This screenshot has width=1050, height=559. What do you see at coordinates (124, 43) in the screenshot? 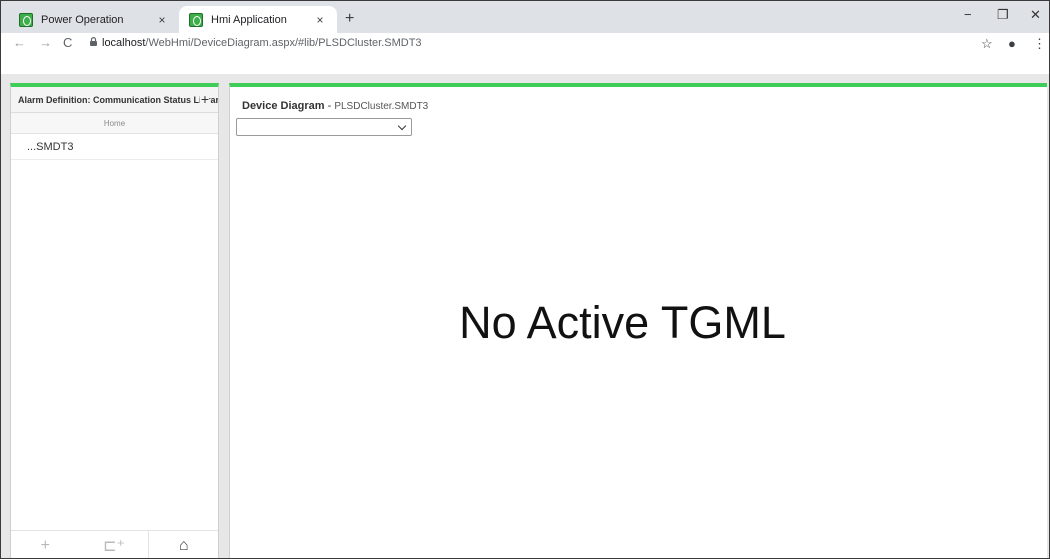
I see `url-host: localhost` at bounding box center [124, 43].